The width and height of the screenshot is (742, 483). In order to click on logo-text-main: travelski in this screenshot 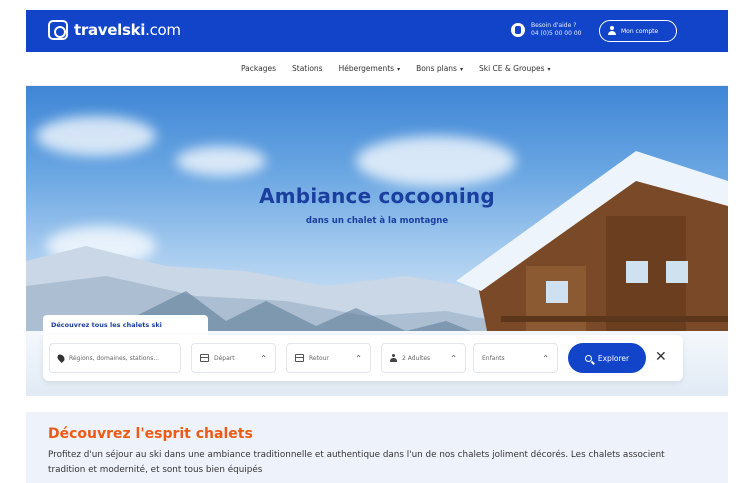, I will do `click(110, 30)`.